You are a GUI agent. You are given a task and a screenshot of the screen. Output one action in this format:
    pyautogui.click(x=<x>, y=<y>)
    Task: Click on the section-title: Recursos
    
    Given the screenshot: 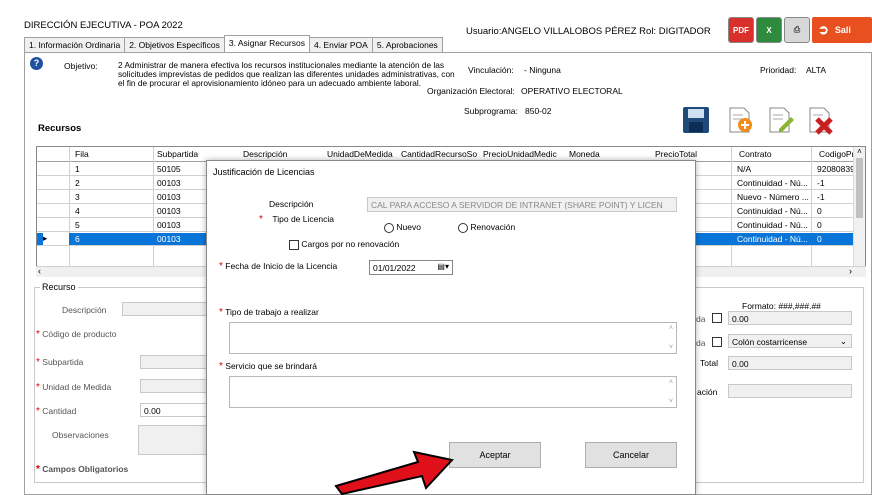 What is the action you would take?
    pyautogui.click(x=60, y=128)
    